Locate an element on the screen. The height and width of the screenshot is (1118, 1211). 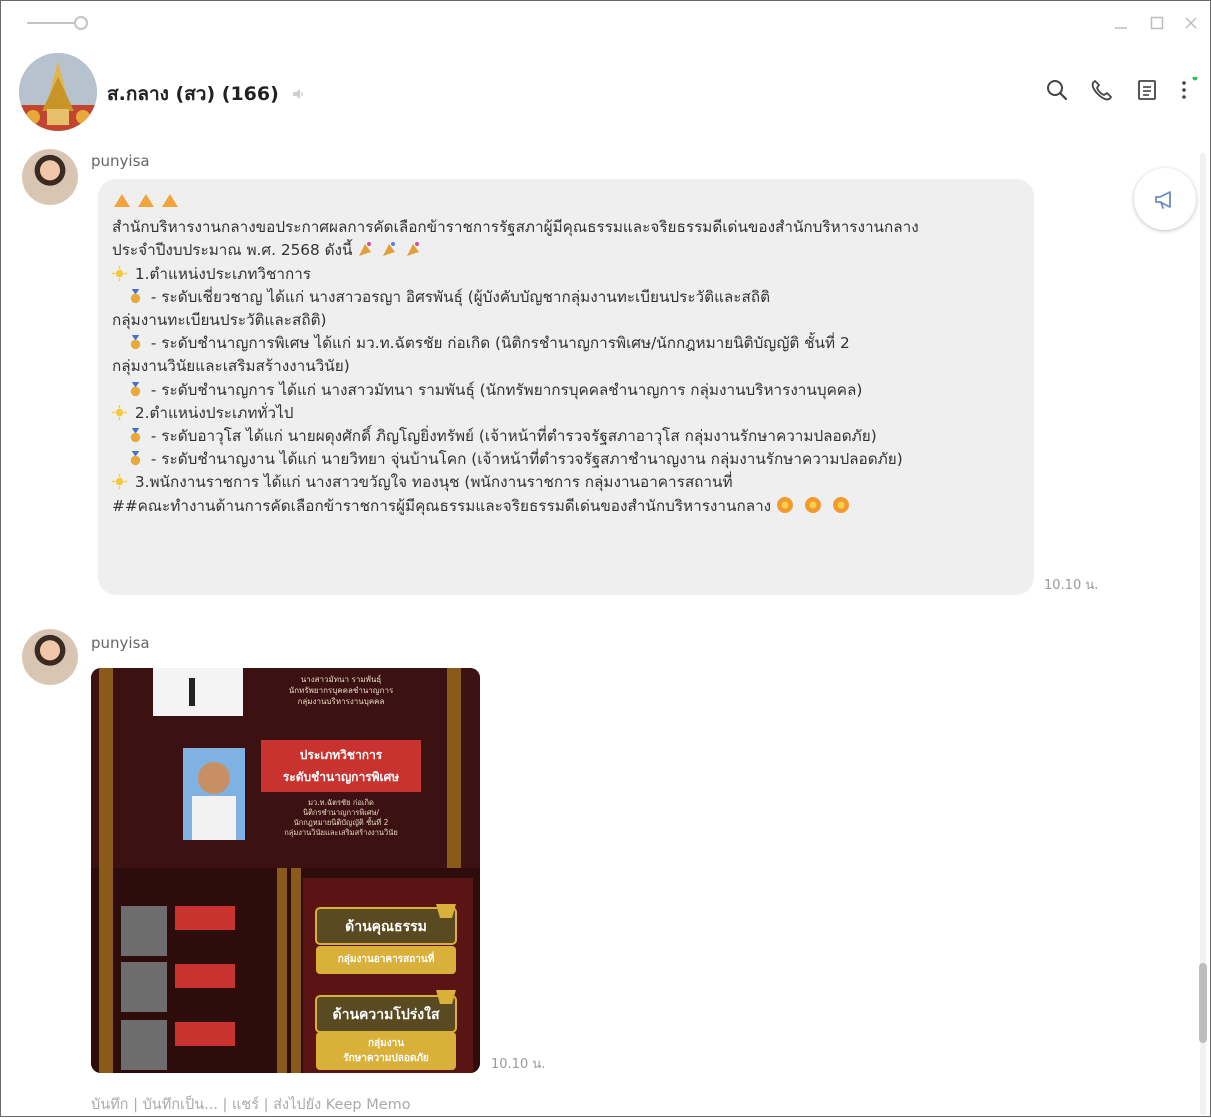
message-line: ประจำปีงบประมาณ พ.ศ. 2568 ดังนี้ is located at coordinates (566, 250).